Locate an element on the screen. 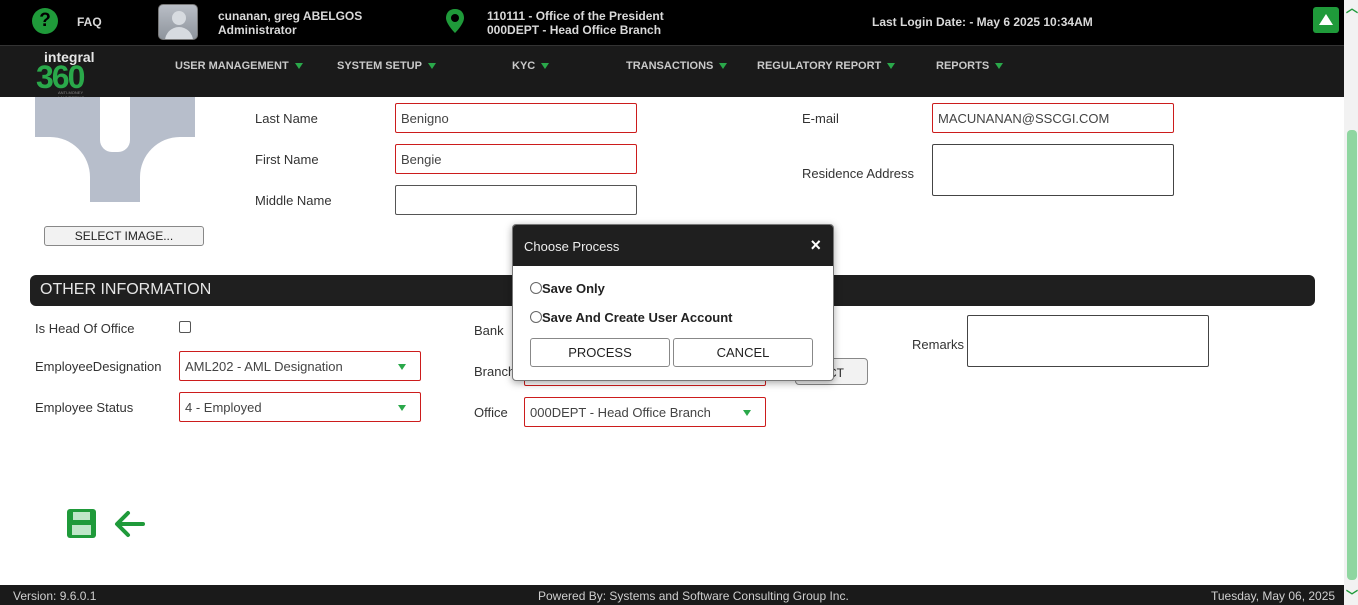 The image size is (1358, 605). remarks-label: Remarks is located at coordinates (938, 344).